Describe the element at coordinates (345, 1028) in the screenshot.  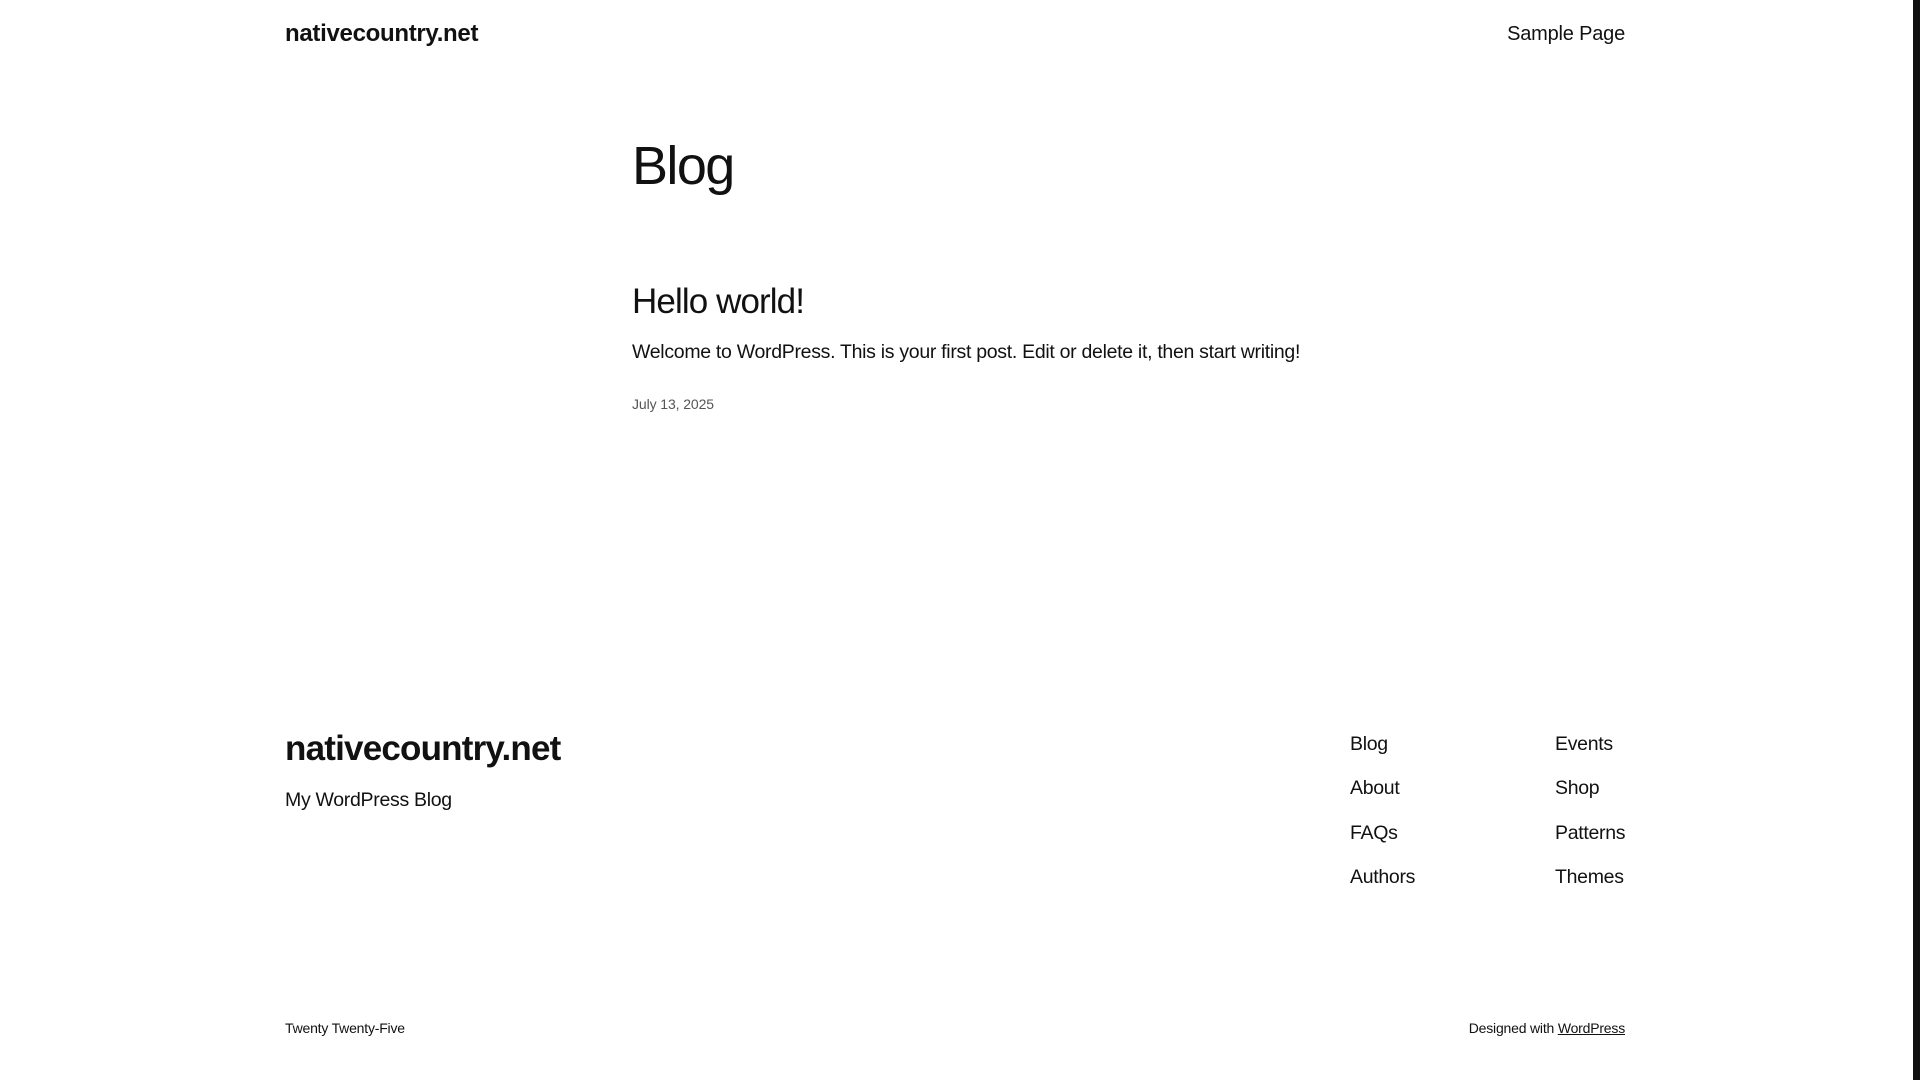
I see `theme-credit: Twenty Twenty-Five` at that location.